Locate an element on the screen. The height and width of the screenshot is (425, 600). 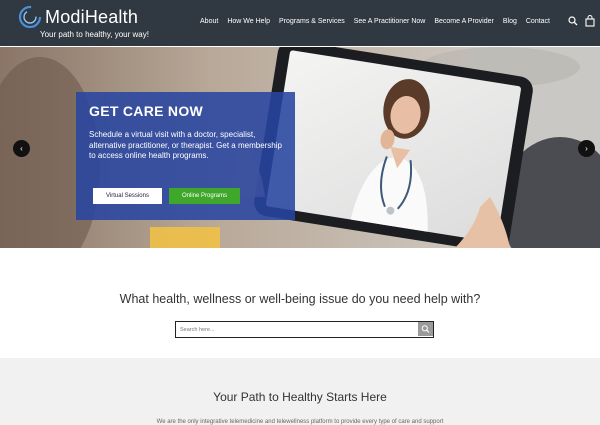
nav-programs-services: Programs & Services is located at coordinates (312, 21).